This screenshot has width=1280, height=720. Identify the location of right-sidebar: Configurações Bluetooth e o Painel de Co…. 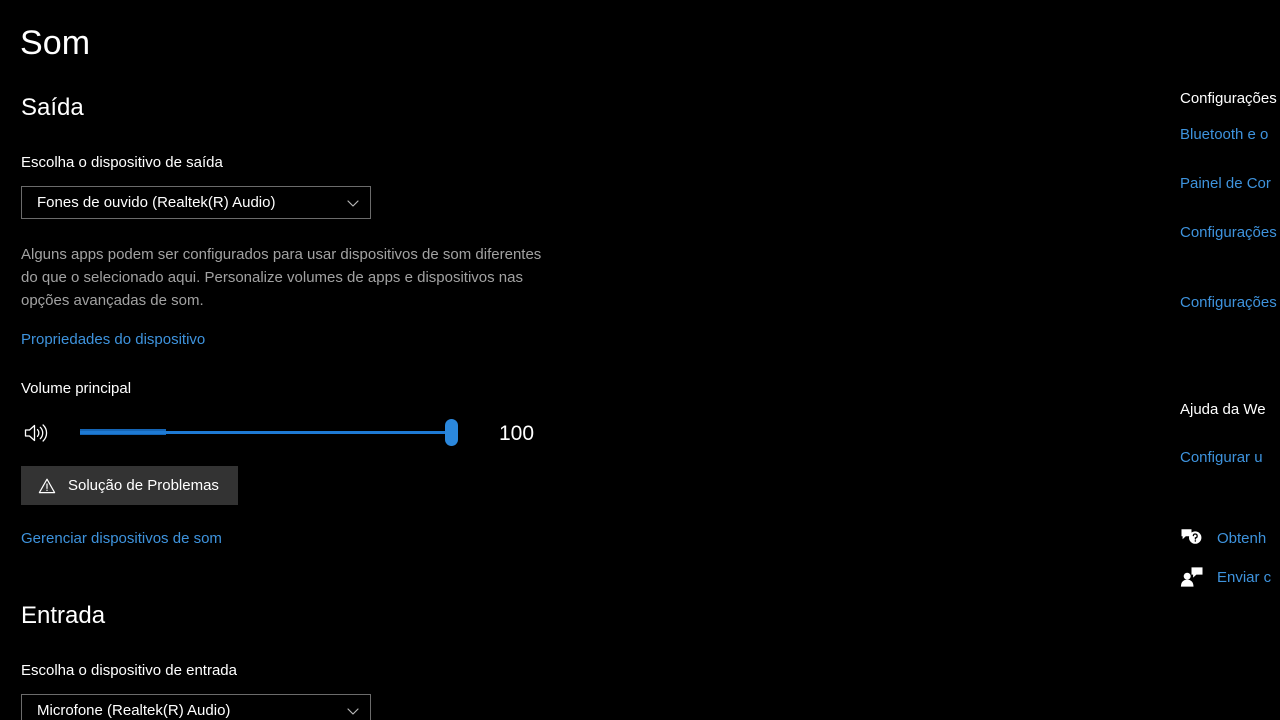
(1230, 360).